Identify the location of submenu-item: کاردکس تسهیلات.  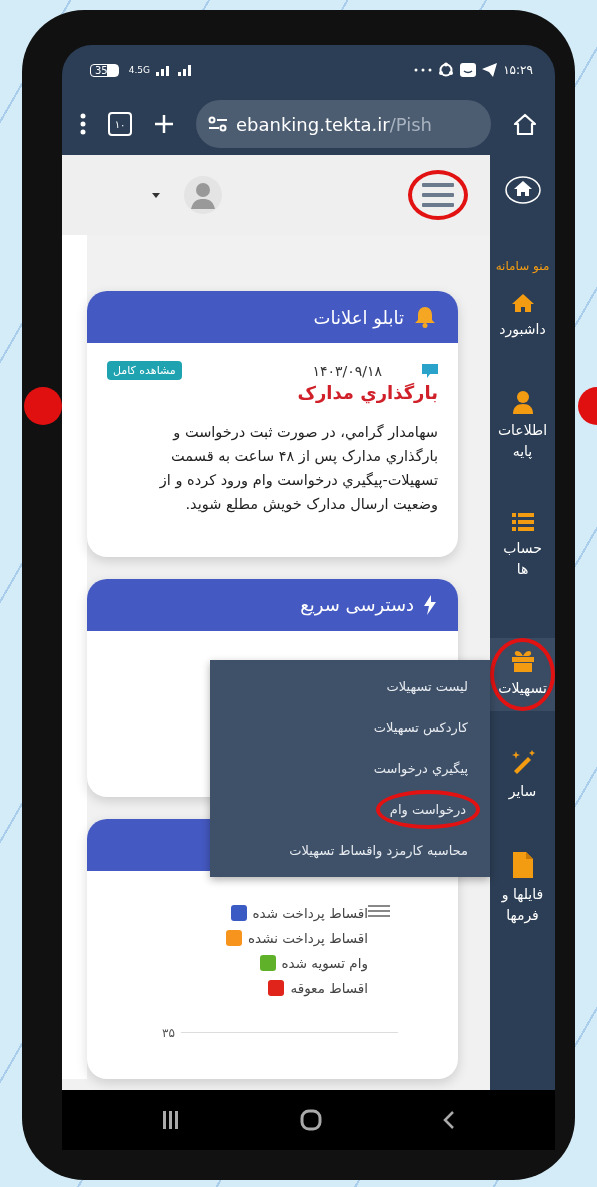
(426, 727).